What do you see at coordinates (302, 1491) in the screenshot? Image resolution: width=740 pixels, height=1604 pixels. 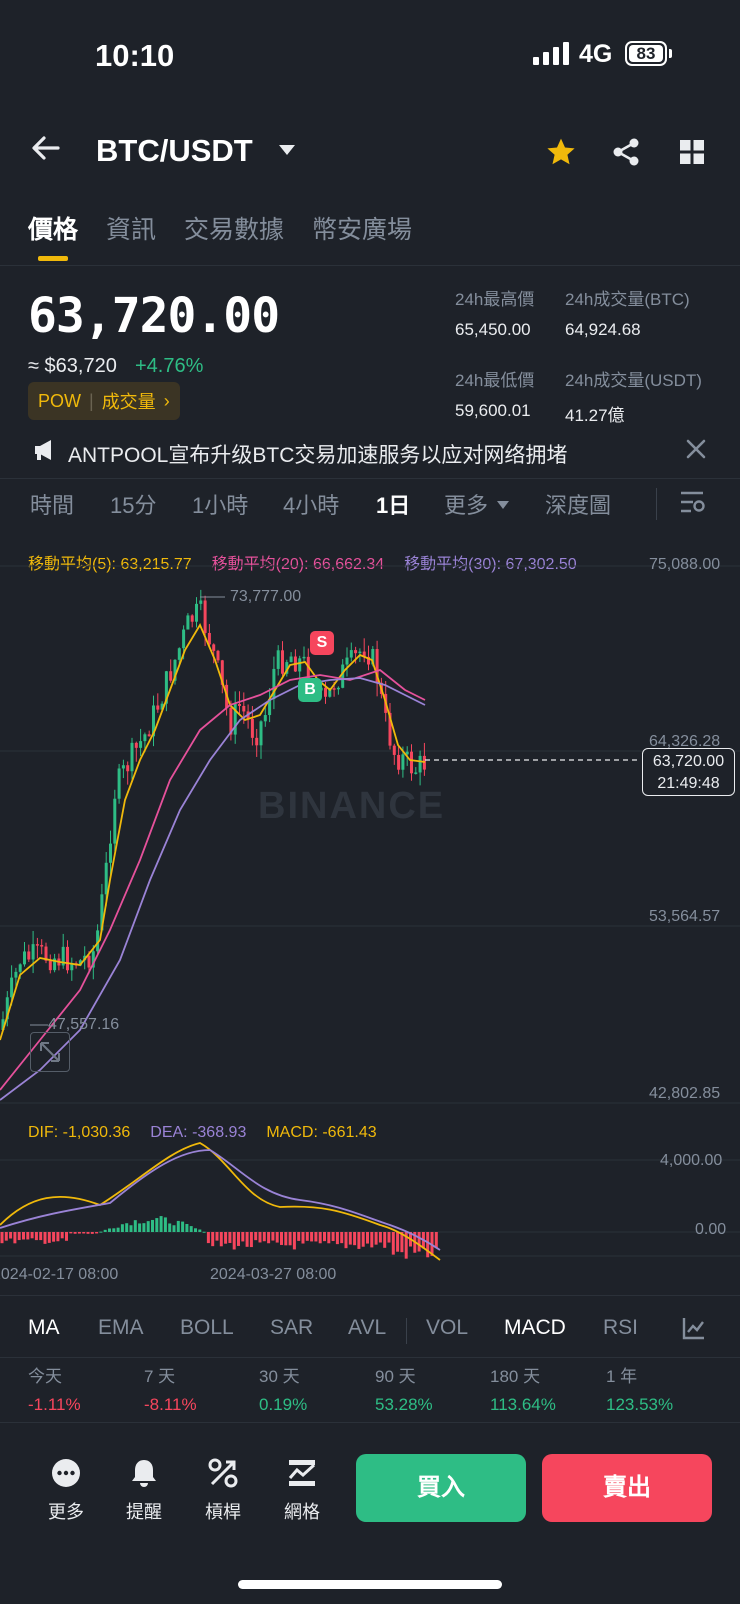 I see `grid-trading-button: 網格` at bounding box center [302, 1491].